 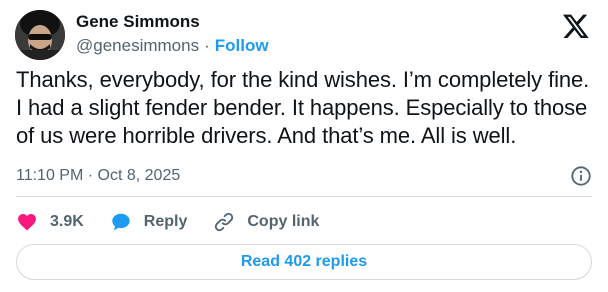 What do you see at coordinates (121, 222) in the screenshot?
I see `speech-bubble-icon` at bounding box center [121, 222].